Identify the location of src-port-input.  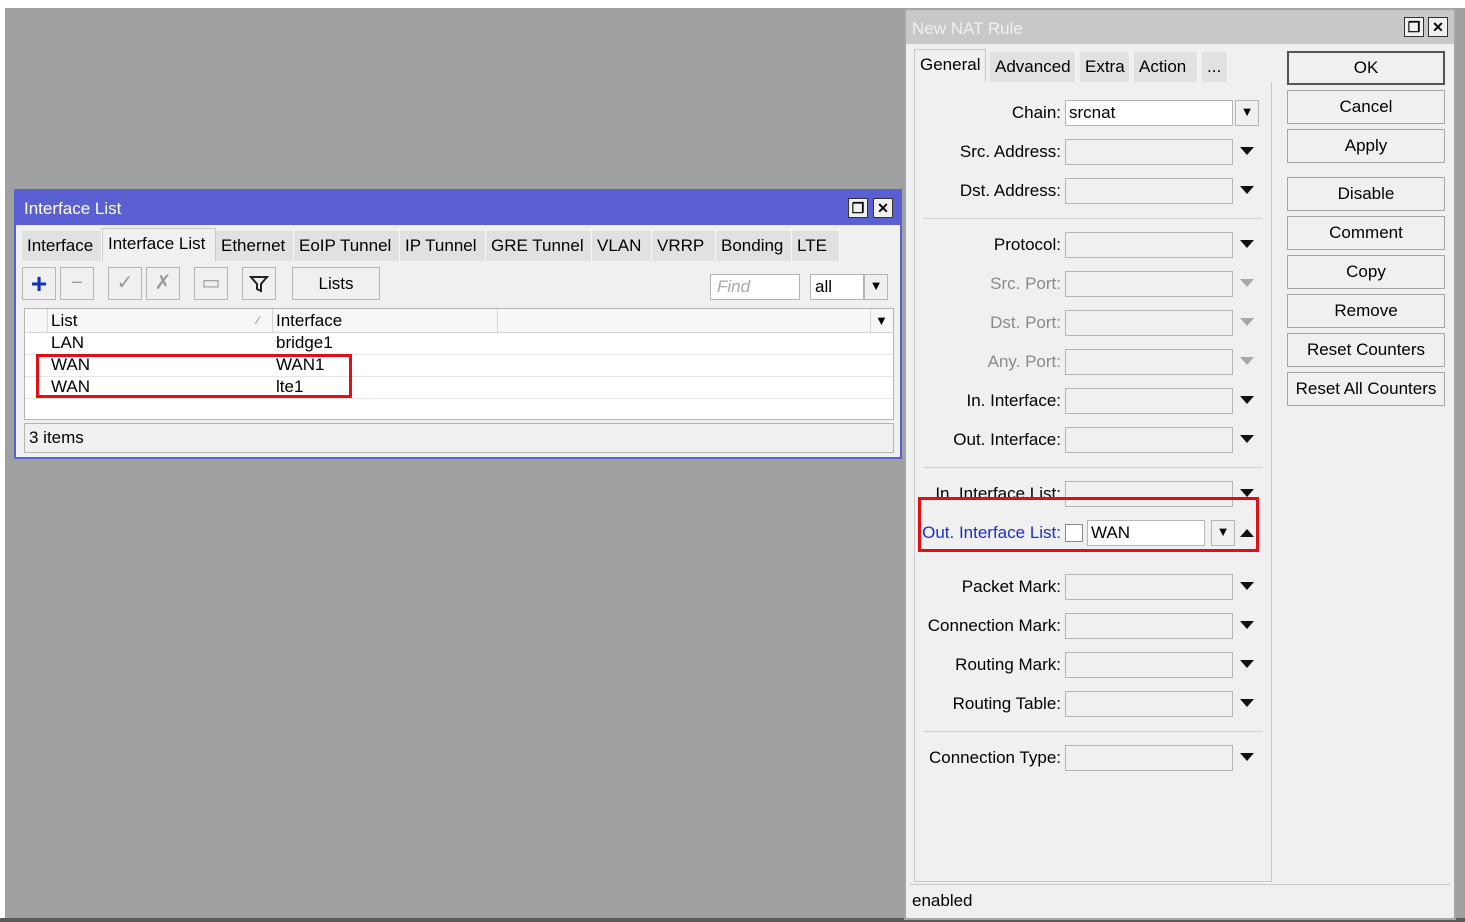
(1149, 284).